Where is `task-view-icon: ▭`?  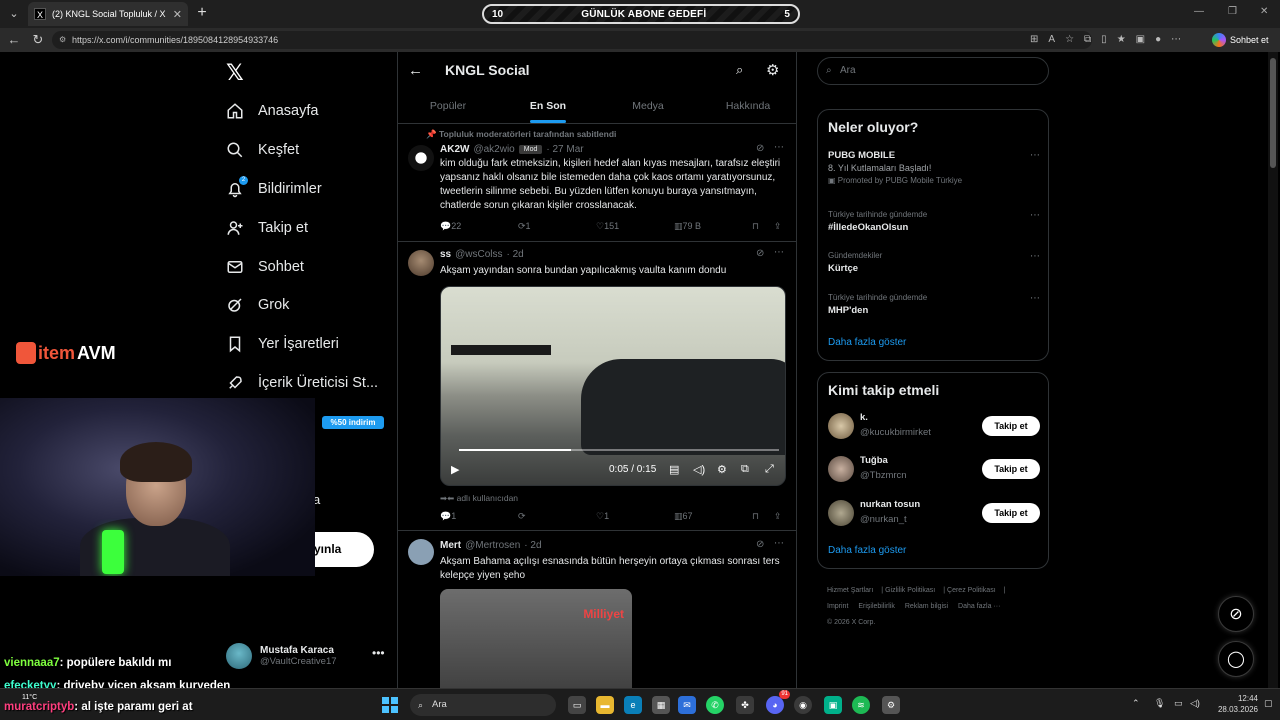
task-view-icon: ▭ is located at coordinates (577, 705).